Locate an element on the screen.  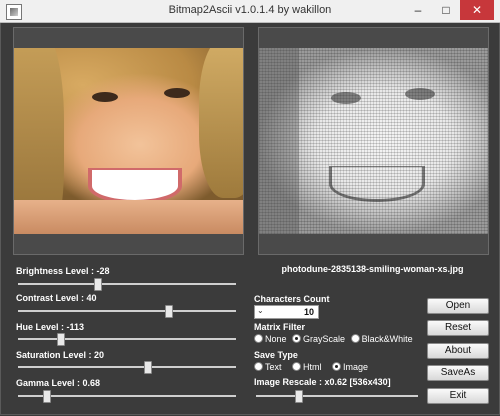
contrast-slider is located at coordinates (127, 311).